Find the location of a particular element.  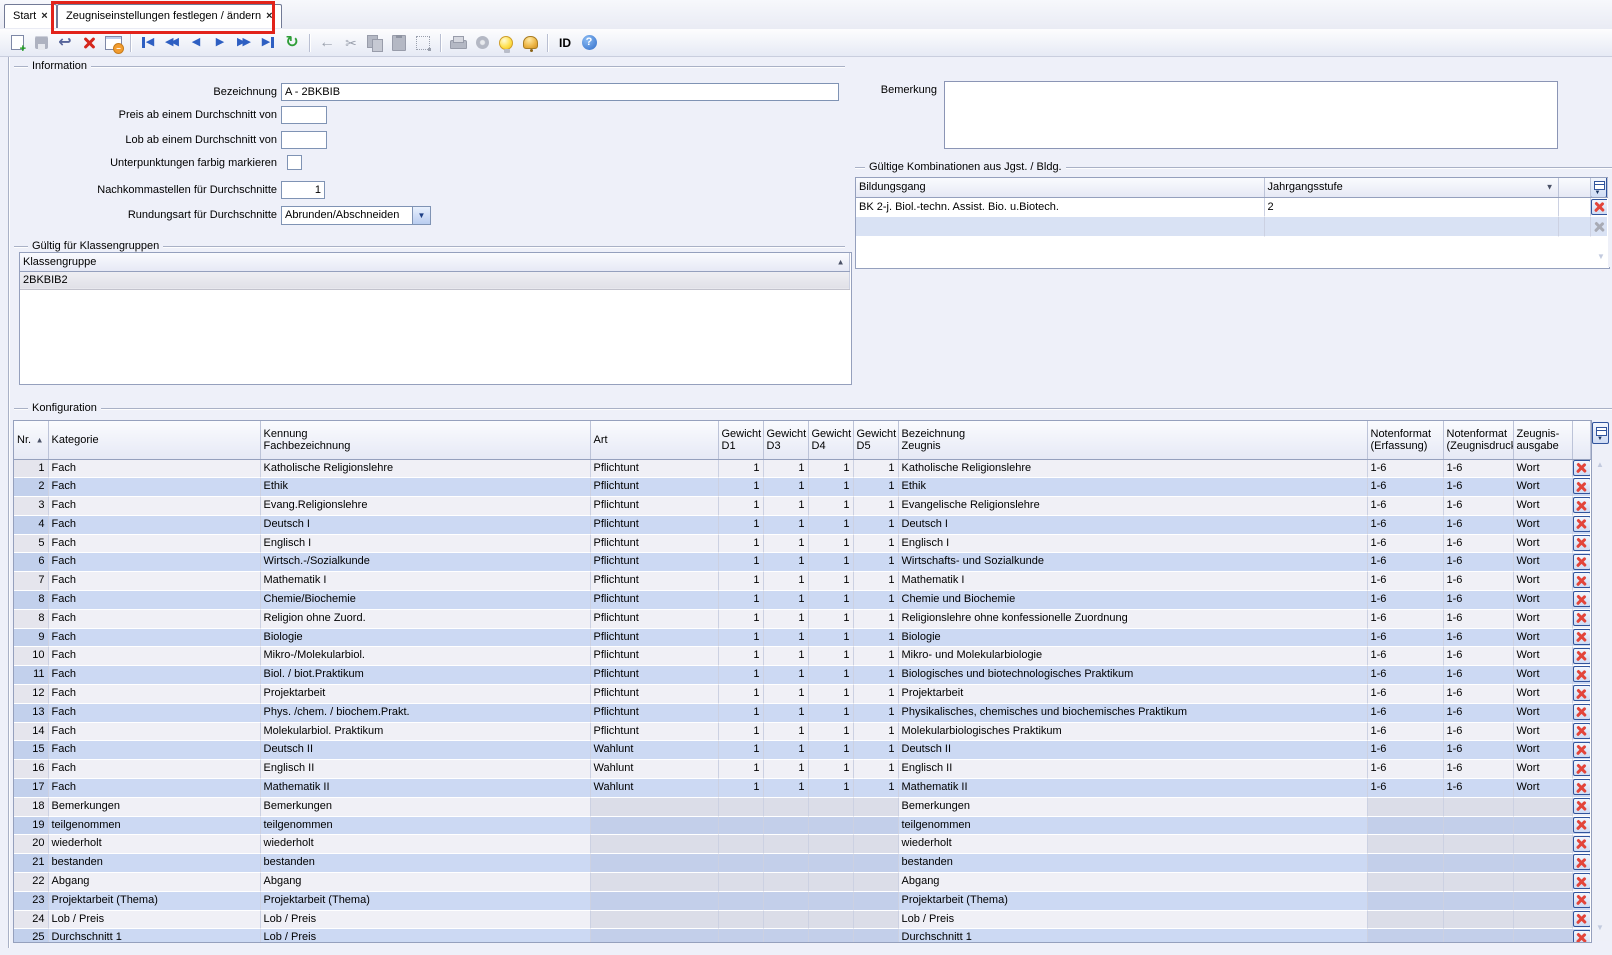

refresh-icon is located at coordinates (292, 43).